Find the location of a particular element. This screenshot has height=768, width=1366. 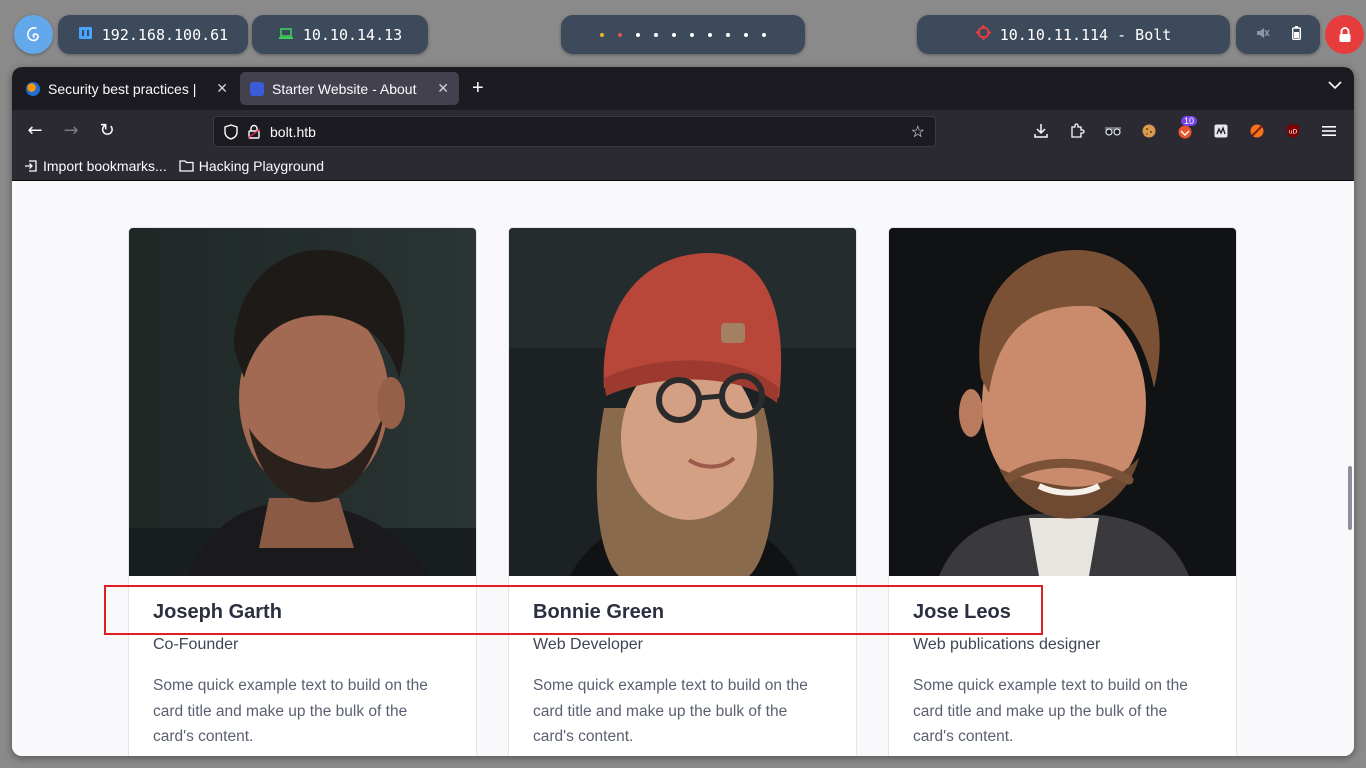

navigation-toolbar: ← → ↻ bolt.htb ☆ 10 uD is located at coordinates (683, 130).